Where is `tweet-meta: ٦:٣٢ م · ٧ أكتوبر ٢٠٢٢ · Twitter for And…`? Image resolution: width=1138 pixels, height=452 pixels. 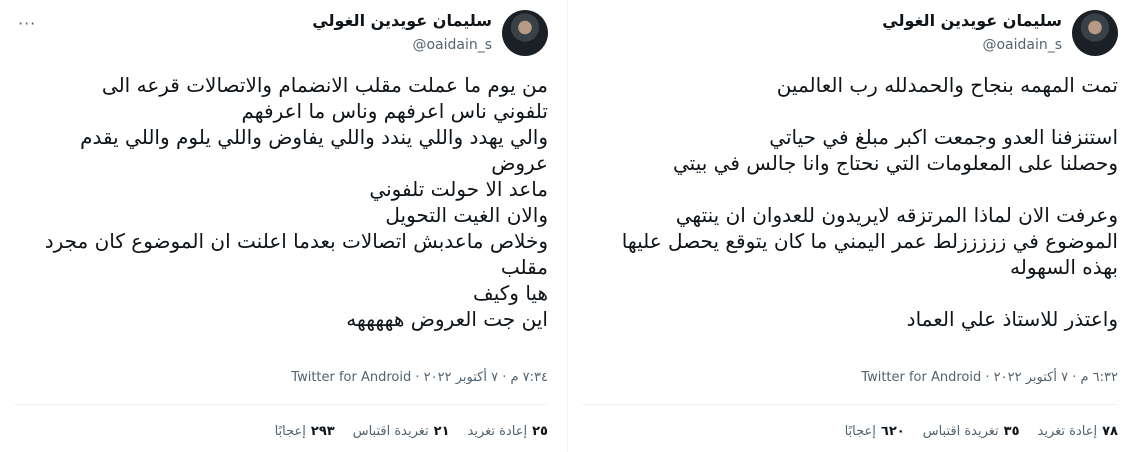
tweet-meta: ٦:٣٢ م · ٧ أكتوبر ٢٠٢٢ · Twitter for And… is located at coordinates (989, 377).